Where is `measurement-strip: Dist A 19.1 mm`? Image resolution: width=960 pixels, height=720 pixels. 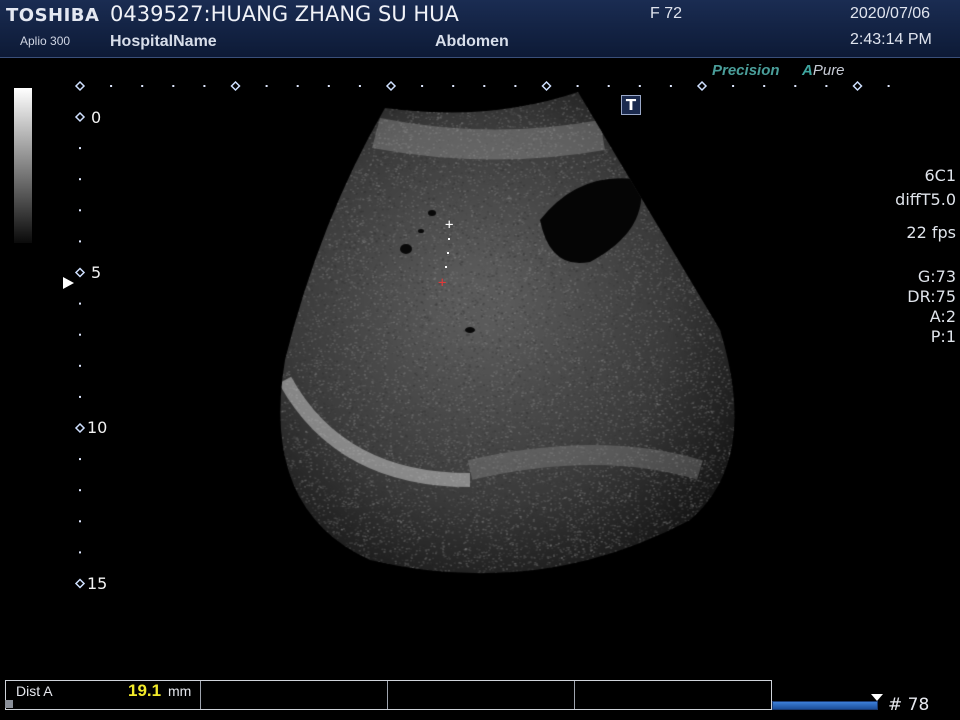 measurement-strip: Dist A 19.1 mm is located at coordinates (388, 695).